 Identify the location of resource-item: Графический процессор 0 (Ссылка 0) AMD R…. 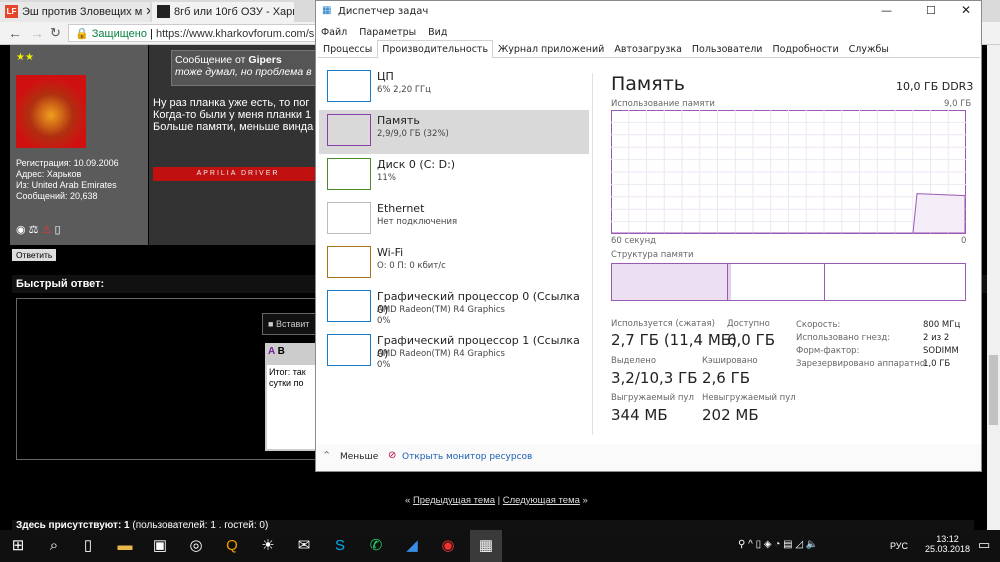
(454, 308).